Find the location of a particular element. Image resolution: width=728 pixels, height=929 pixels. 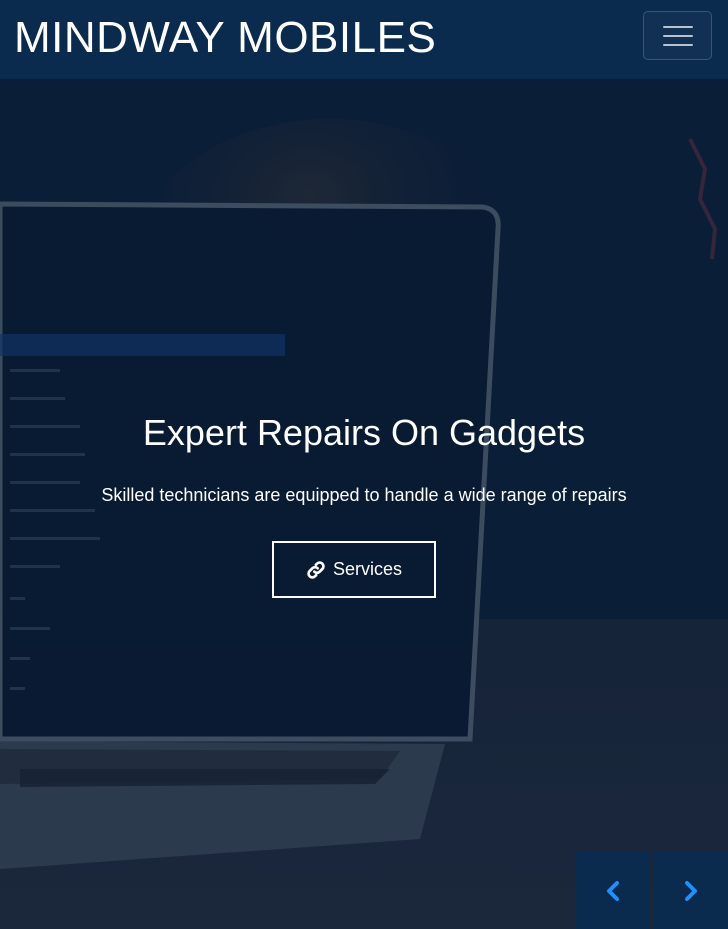

chevron-left-icon is located at coordinates (613, 890).